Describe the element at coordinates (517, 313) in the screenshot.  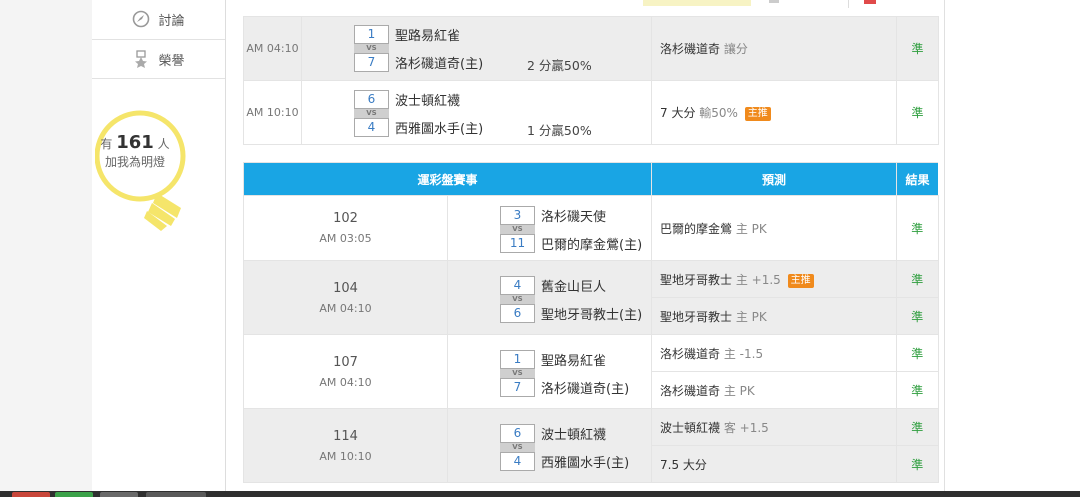
I see `away-score: 6` at that location.